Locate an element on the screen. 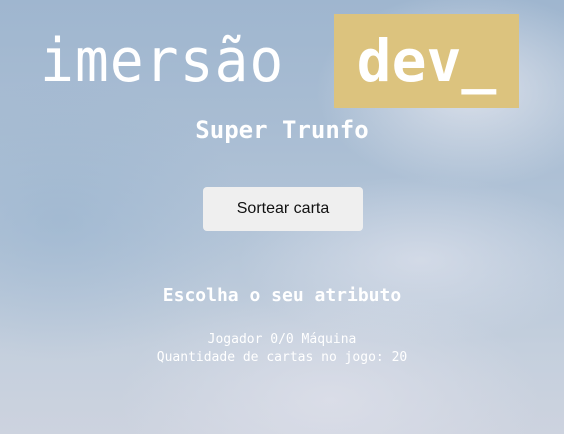  cards-remaining-text: Quantidade de cartas no jogo: 20 is located at coordinates (282, 357).